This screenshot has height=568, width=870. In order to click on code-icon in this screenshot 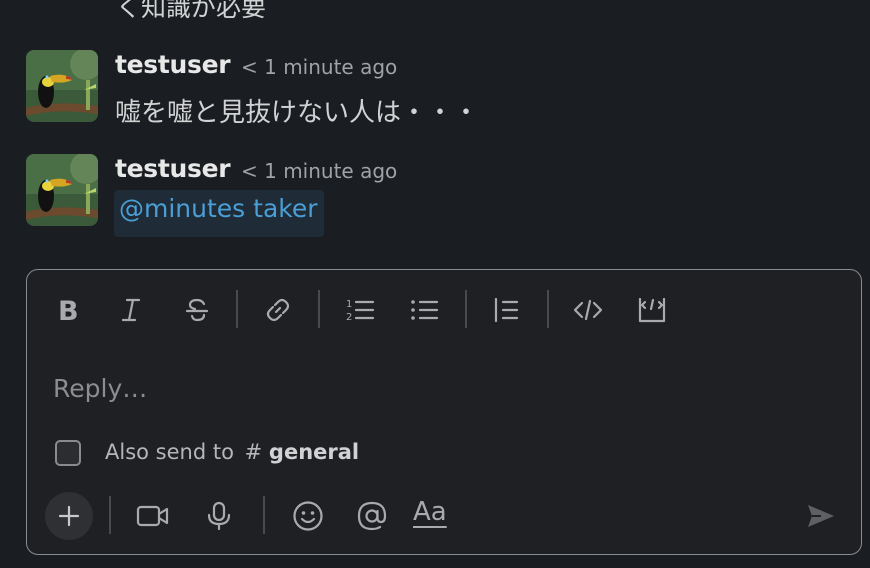, I will do `click(588, 310)`.